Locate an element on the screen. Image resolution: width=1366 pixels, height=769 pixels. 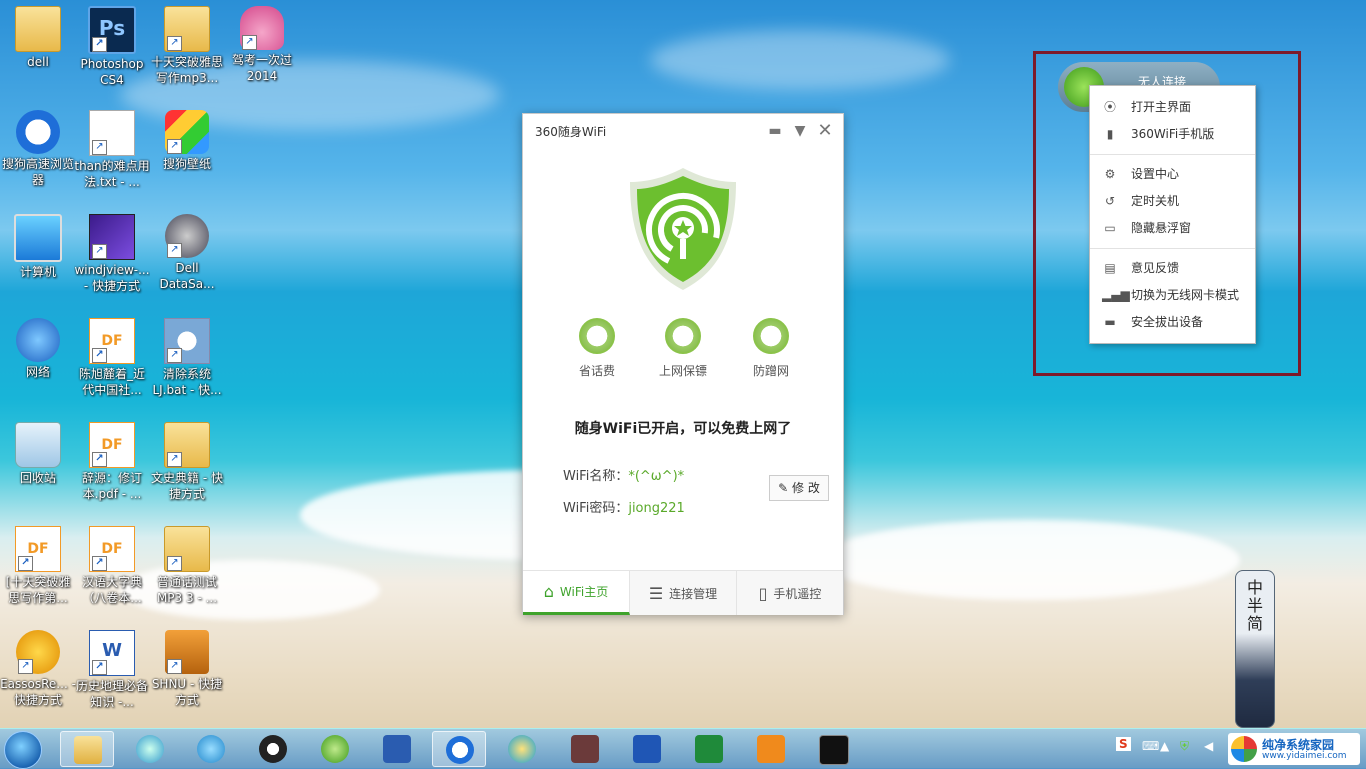
taskbar-360-wifi is located at coordinates (335, 749).